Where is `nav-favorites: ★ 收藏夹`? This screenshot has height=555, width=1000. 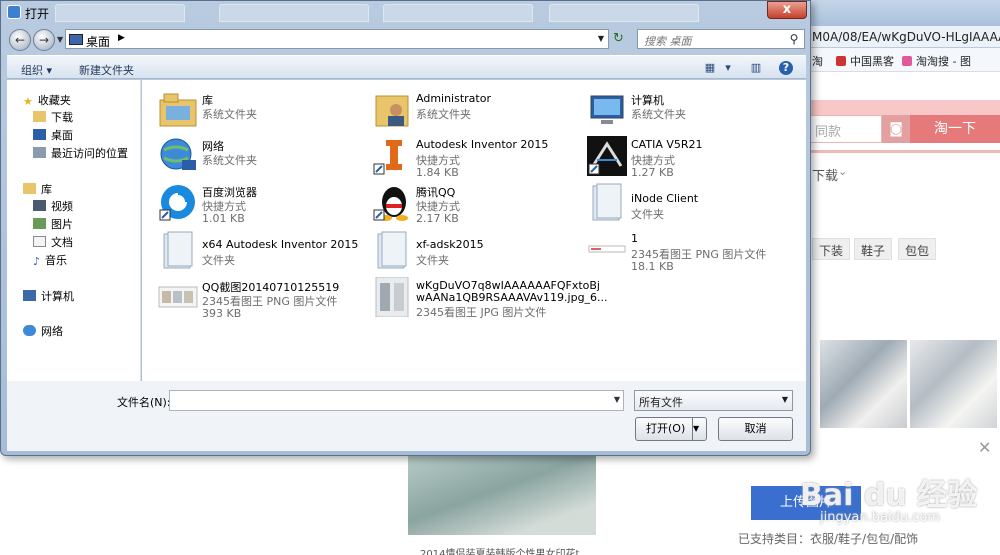 nav-favorites: ★ 收藏夹 is located at coordinates (47, 100).